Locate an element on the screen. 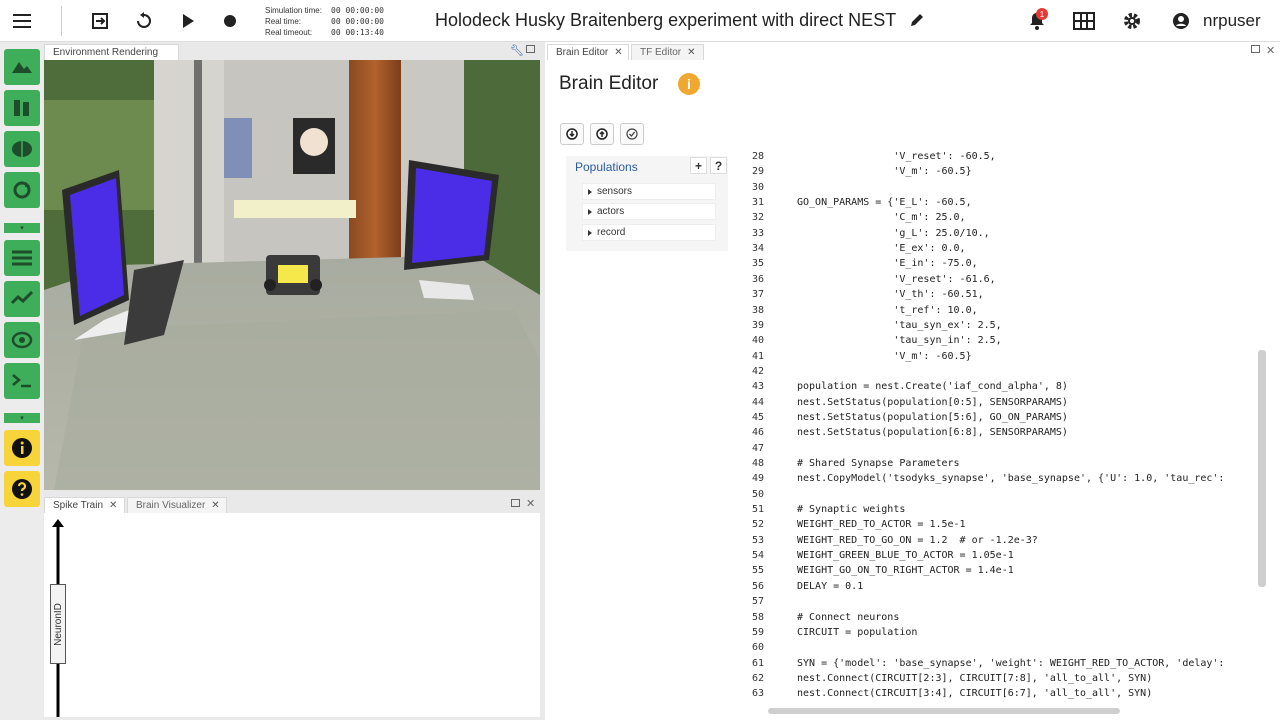  gear-icon is located at coordinates (1132, 21).